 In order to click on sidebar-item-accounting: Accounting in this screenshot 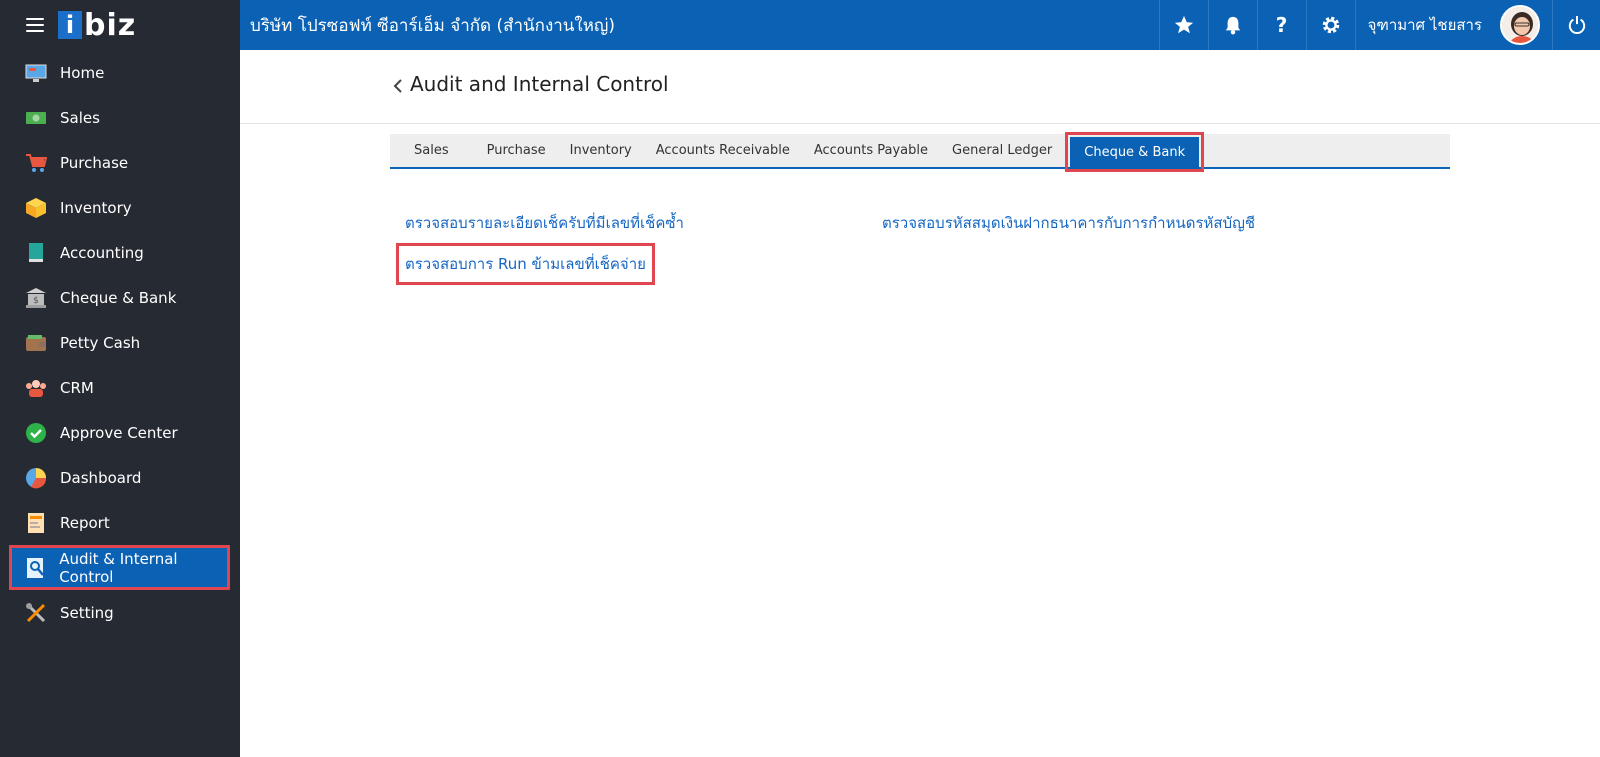, I will do `click(120, 252)`.